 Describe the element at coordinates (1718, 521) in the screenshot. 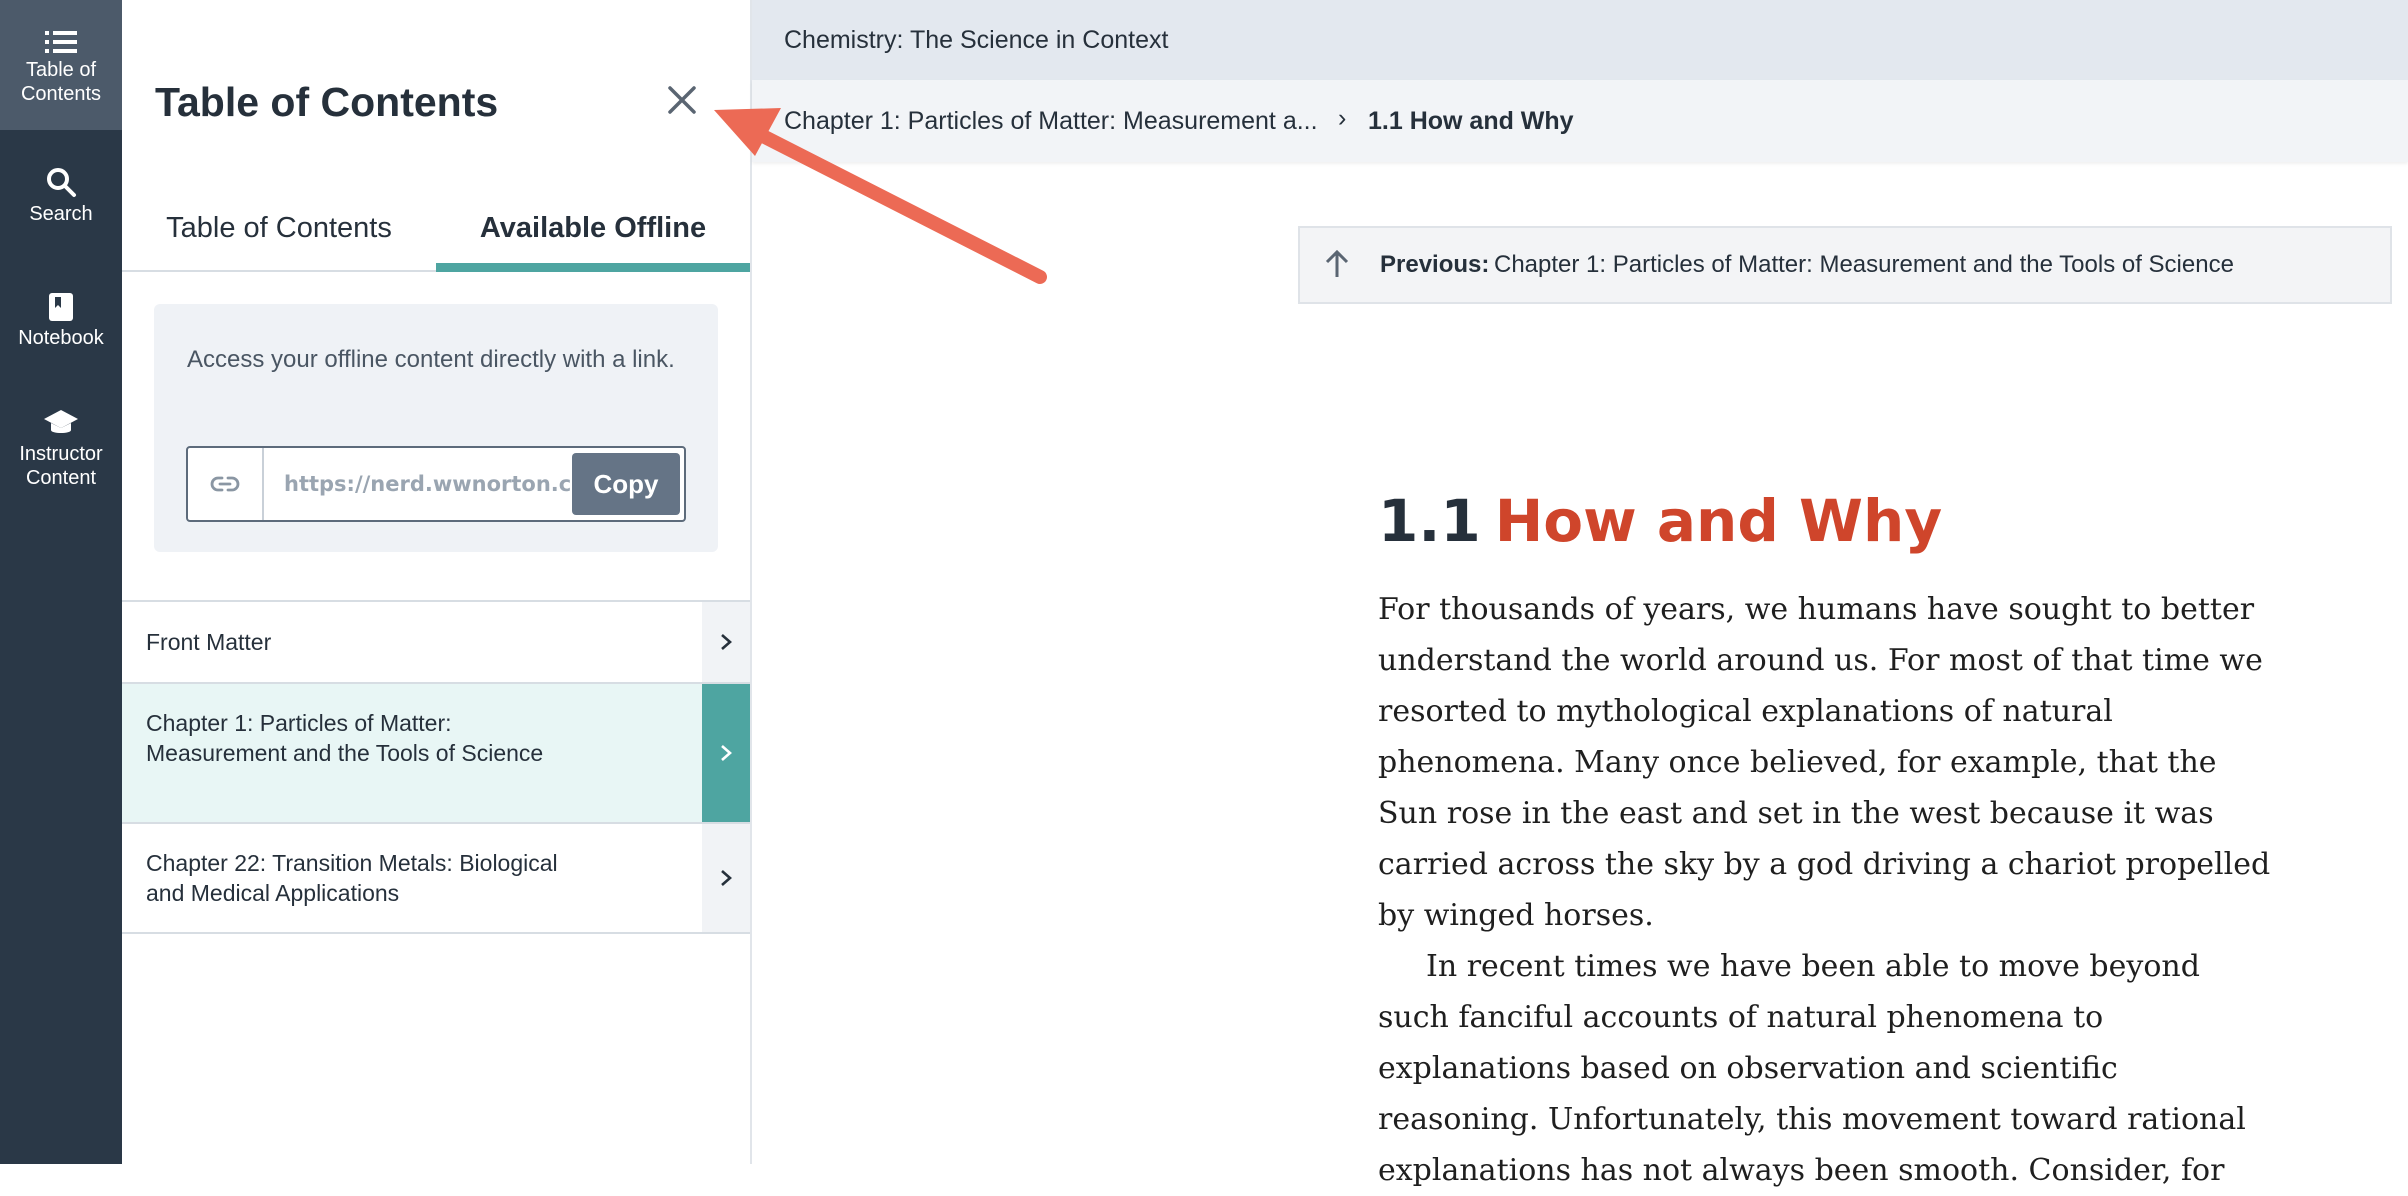

I see `section-title: How and Why` at that location.